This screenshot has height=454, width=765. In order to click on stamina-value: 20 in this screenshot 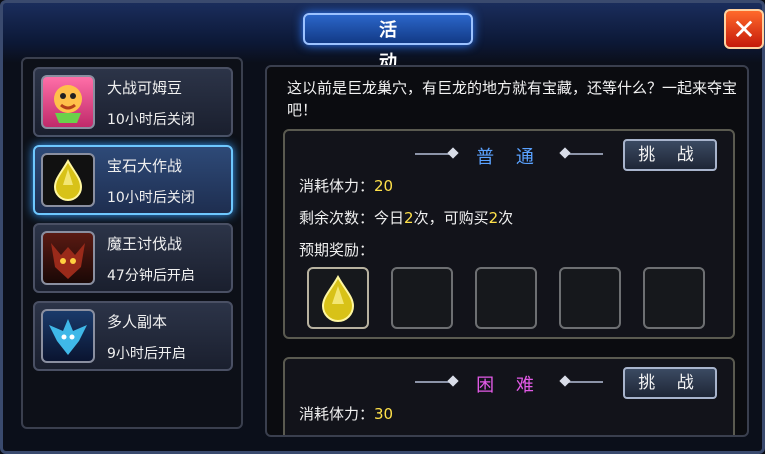, I will do `click(384, 186)`.